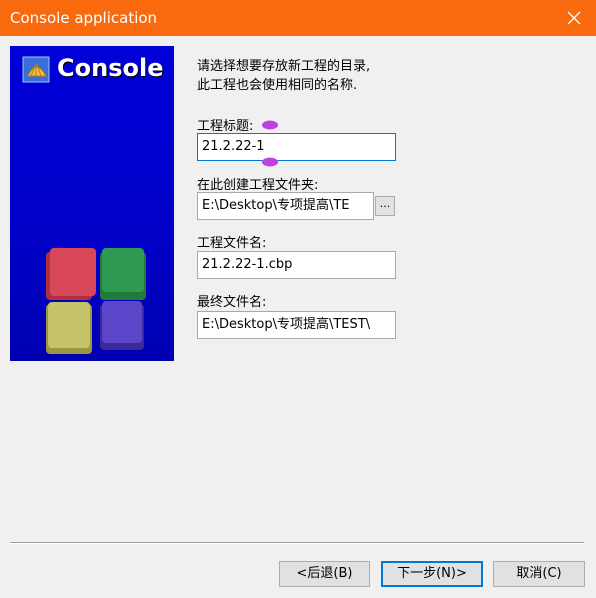 The height and width of the screenshot is (598, 596). I want to click on folder-label: 在此创建工程文件夹:, so click(258, 185).